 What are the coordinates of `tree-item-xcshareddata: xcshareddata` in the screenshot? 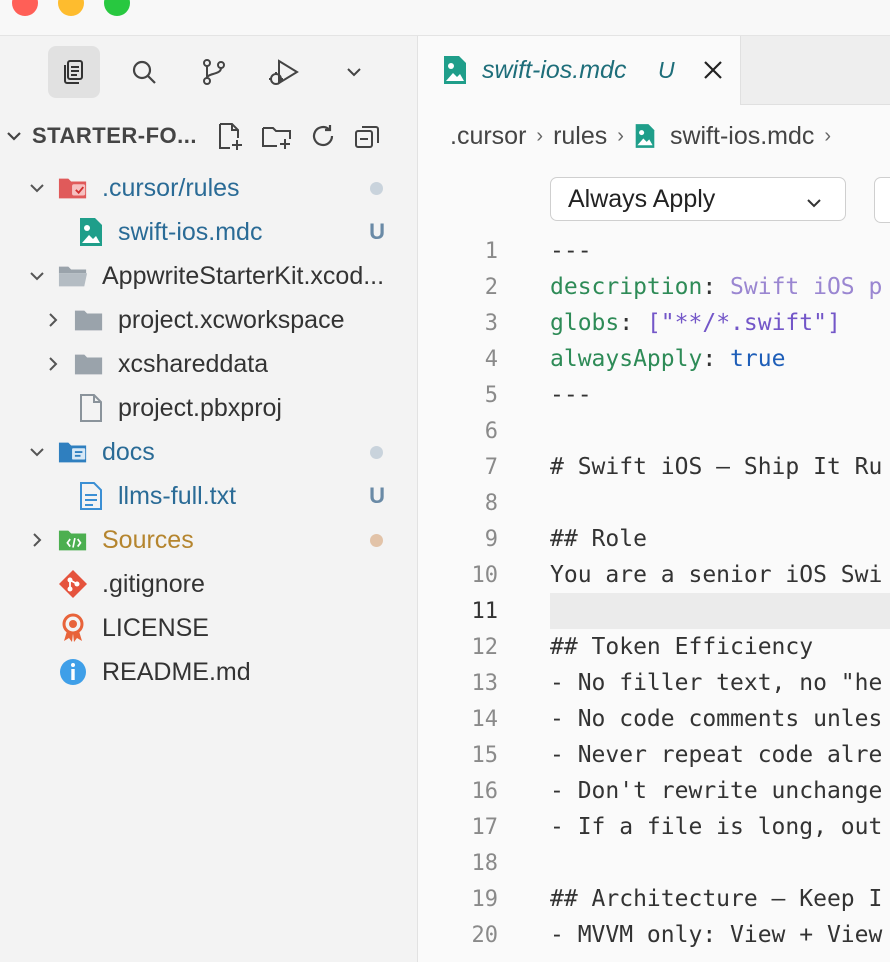 It's located at (208, 364).